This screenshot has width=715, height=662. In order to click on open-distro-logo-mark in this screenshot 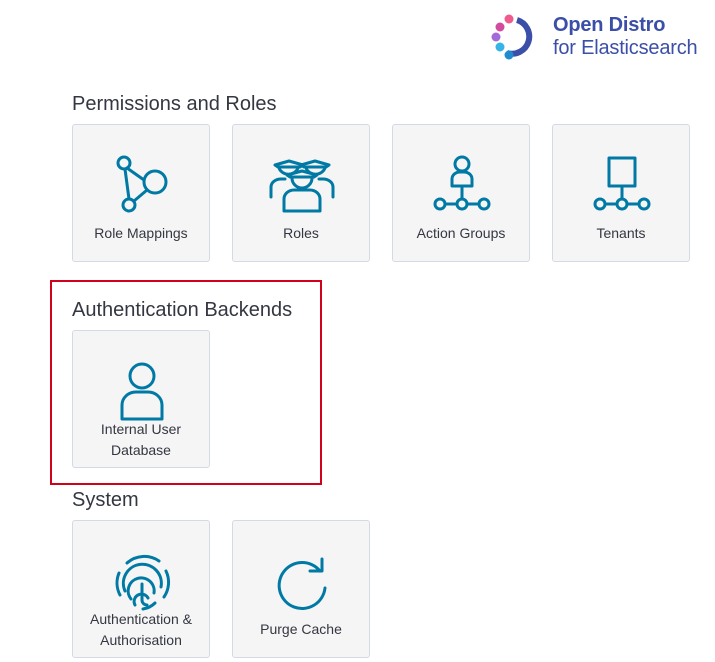, I will do `click(512, 37)`.